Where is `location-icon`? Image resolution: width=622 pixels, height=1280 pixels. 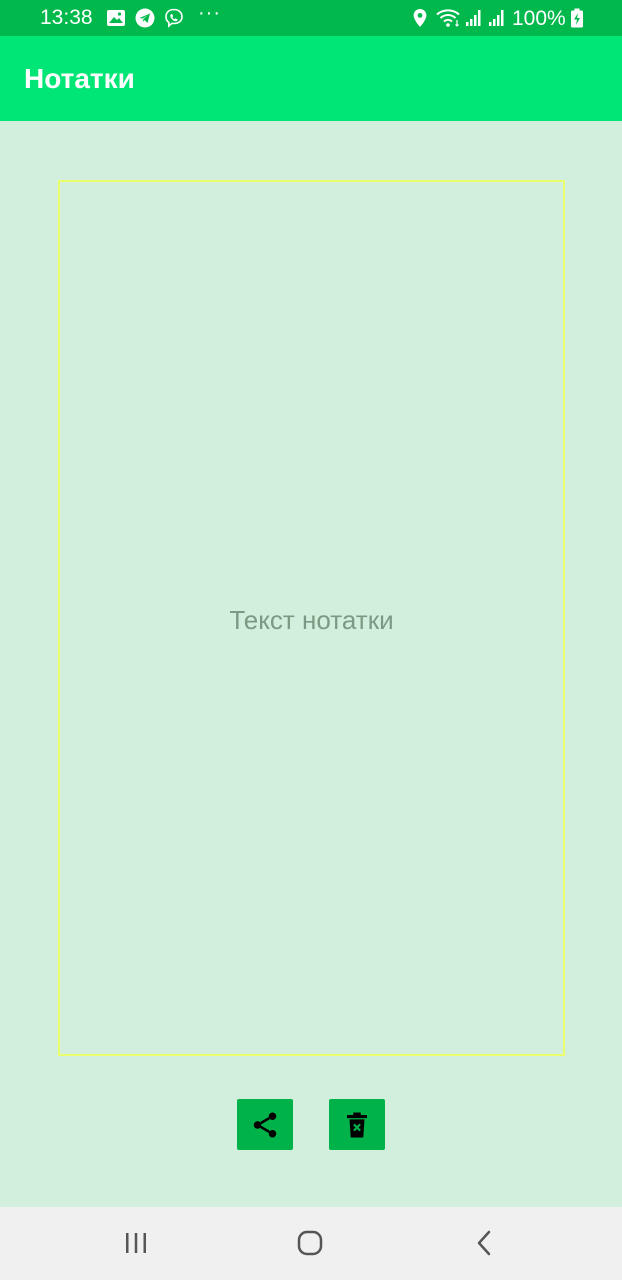 location-icon is located at coordinates (420, 18).